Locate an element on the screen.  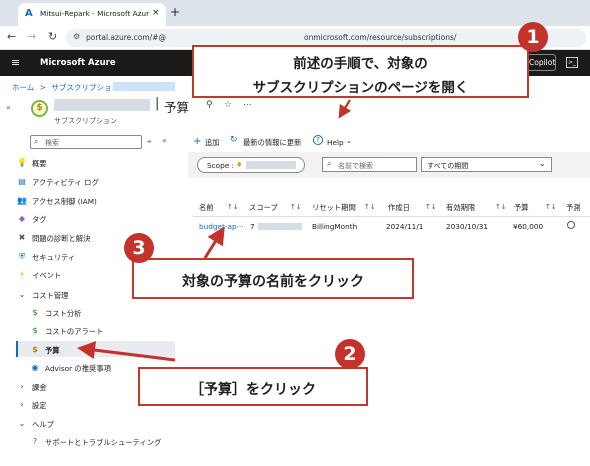
callout-2-badge: 2 is located at coordinates (350, 354).